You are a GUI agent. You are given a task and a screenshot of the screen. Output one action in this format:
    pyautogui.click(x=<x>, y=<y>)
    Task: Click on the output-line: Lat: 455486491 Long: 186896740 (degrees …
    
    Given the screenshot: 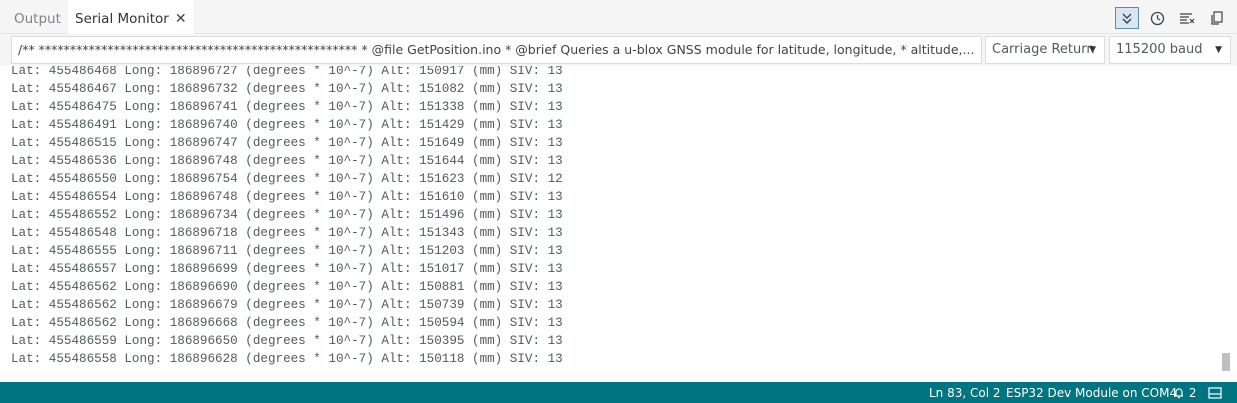 What is the action you would take?
    pyautogui.click(x=287, y=125)
    